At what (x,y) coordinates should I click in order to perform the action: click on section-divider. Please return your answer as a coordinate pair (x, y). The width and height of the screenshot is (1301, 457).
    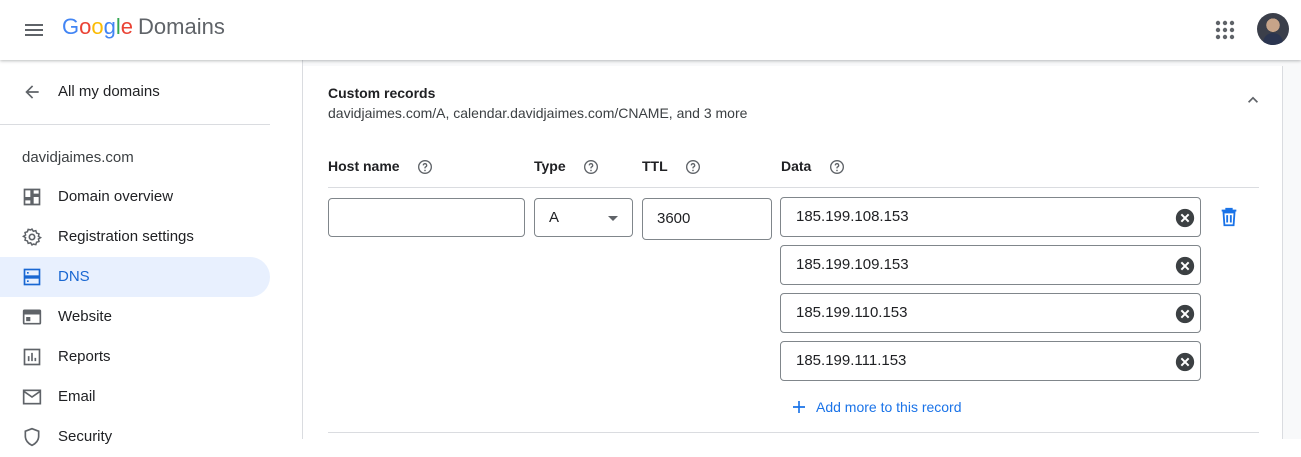
    Looking at the image, I should click on (793, 432).